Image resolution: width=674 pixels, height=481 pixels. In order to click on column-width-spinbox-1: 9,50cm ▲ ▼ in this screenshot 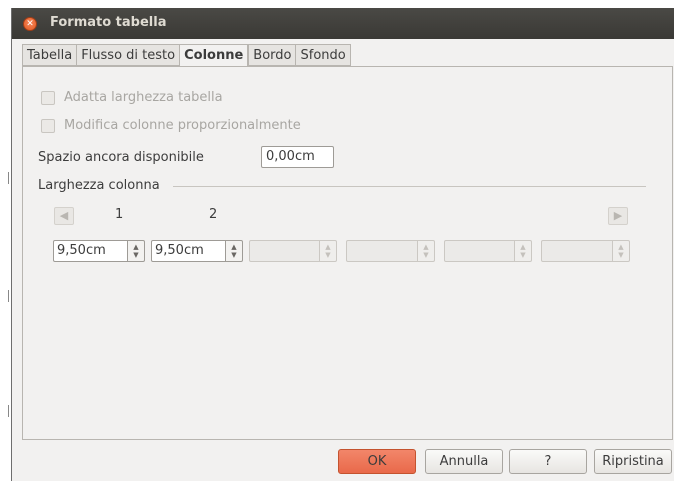, I will do `click(99, 251)`.